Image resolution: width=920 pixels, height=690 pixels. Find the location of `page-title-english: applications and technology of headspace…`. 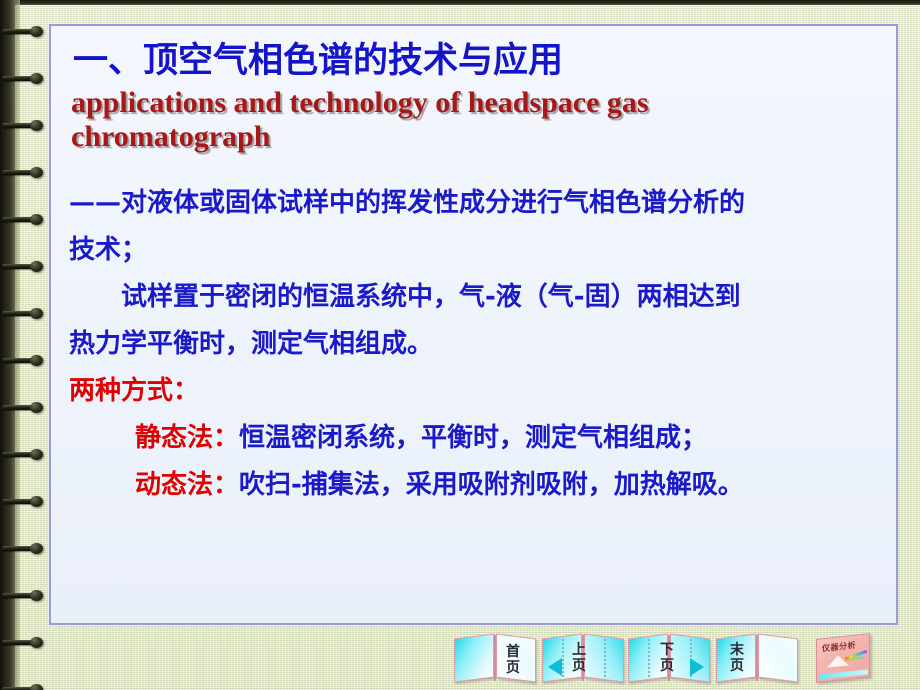

page-title-english: applications and technology of headspace… is located at coordinates (411, 120).